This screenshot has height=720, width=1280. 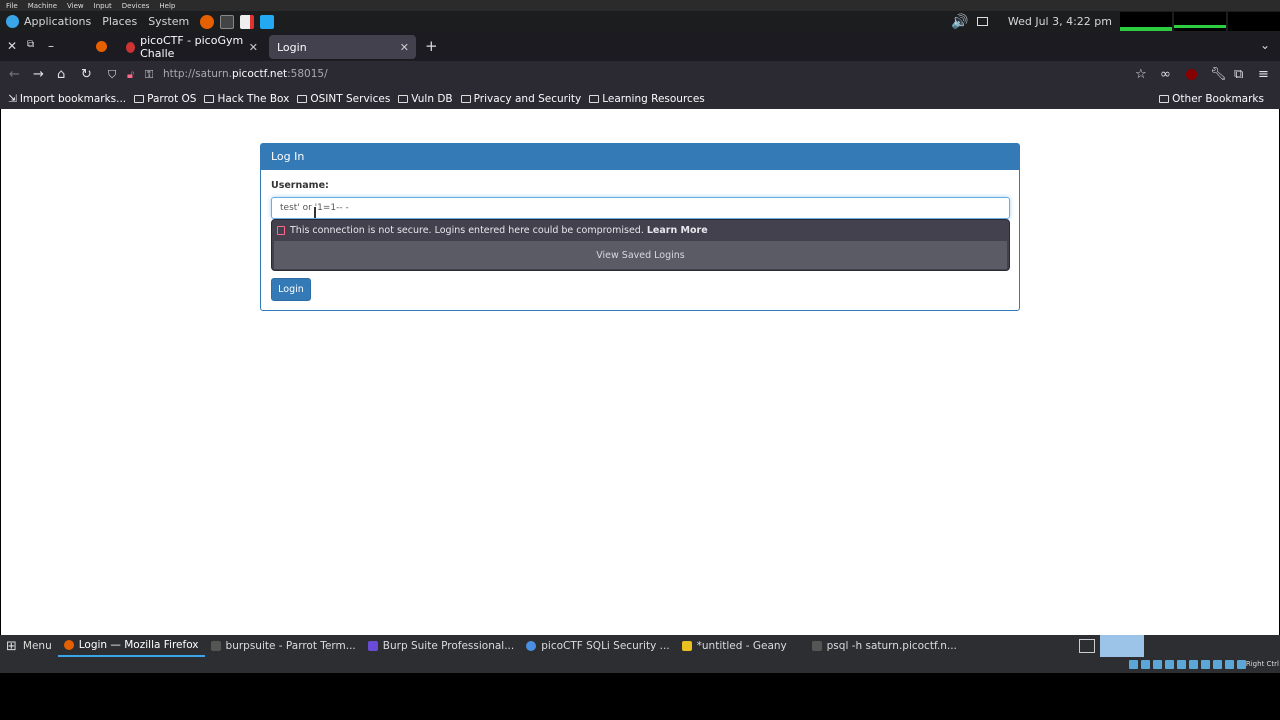 What do you see at coordinates (119, 21) in the screenshot?
I see `places-menu: Places` at bounding box center [119, 21].